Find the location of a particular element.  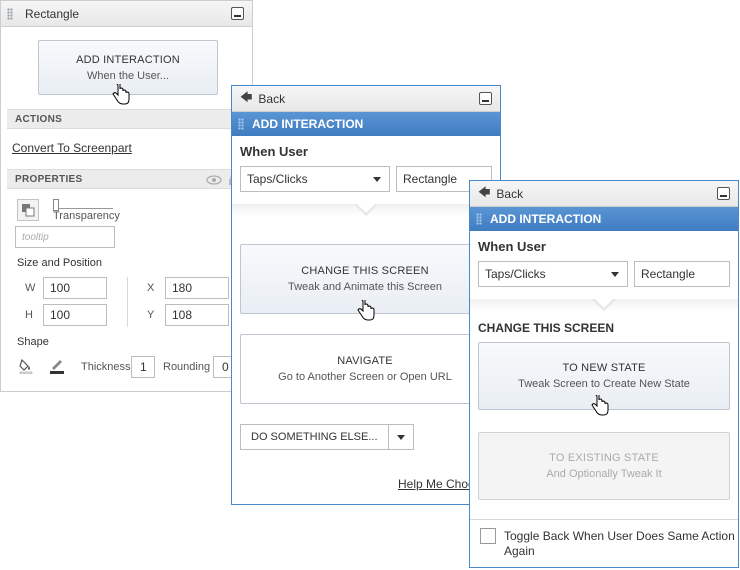

change-panel-header-title: ADD INTERACTION is located at coordinates (546, 219).